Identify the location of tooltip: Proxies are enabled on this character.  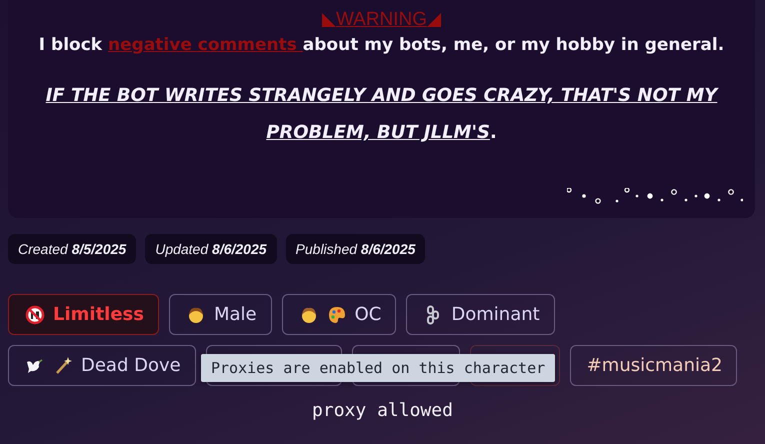
(378, 368).